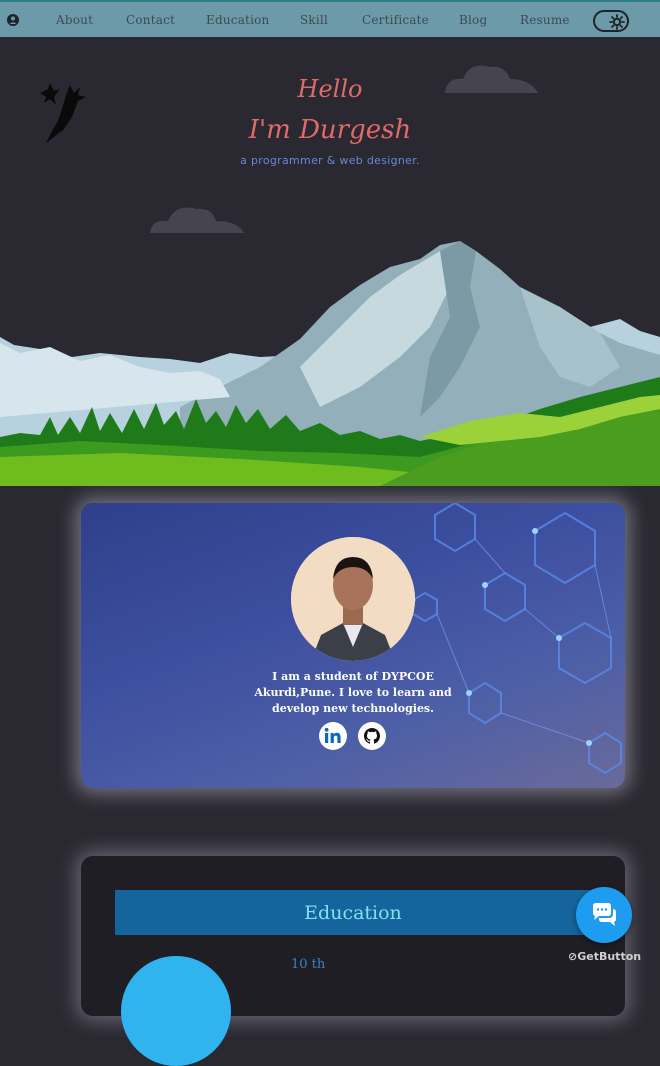  Describe the element at coordinates (617, 22) in the screenshot. I see `sun-icon` at that location.